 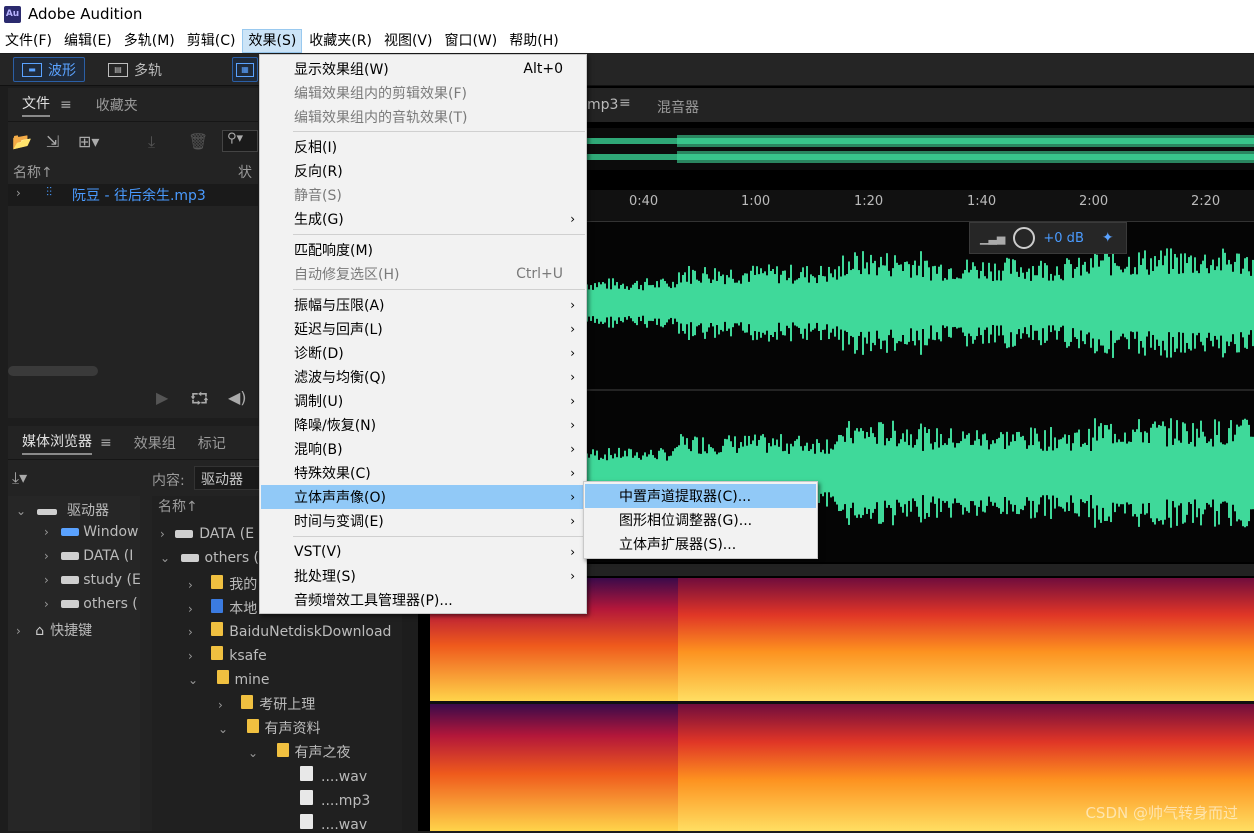 I want to click on menu-edit-clip-effects: 编辑效果组内的剪辑效果(F), so click(x=423, y=93).